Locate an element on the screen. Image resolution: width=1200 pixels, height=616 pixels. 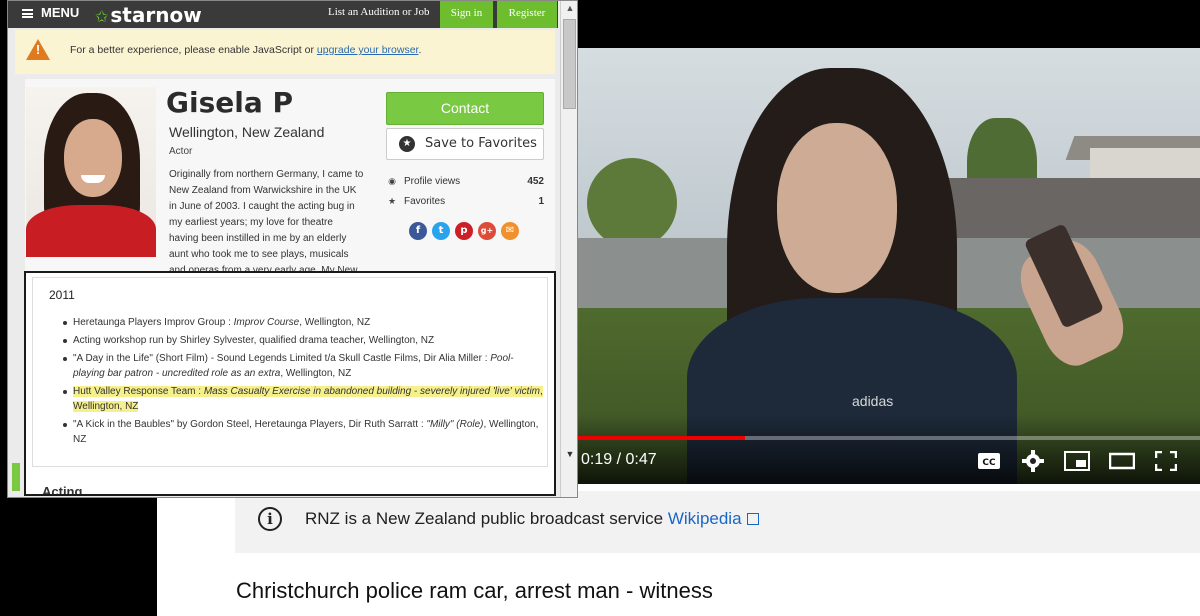
credit-role: Improv Course is located at coordinates (266, 322).